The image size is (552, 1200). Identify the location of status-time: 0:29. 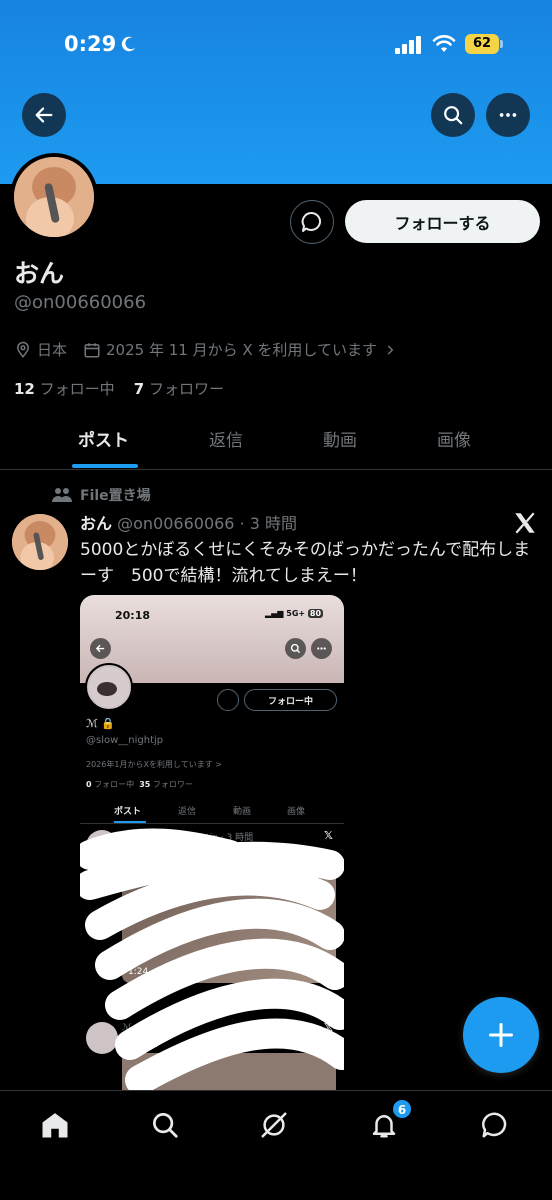
(90, 44).